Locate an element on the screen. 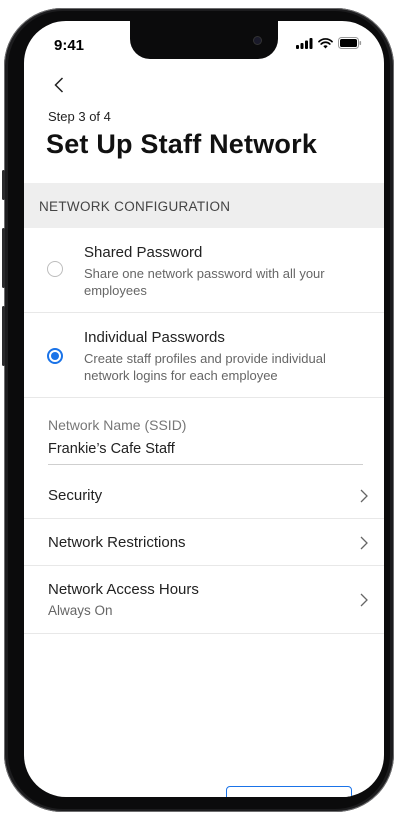  side-button-volume-down is located at coordinates (3, 336).